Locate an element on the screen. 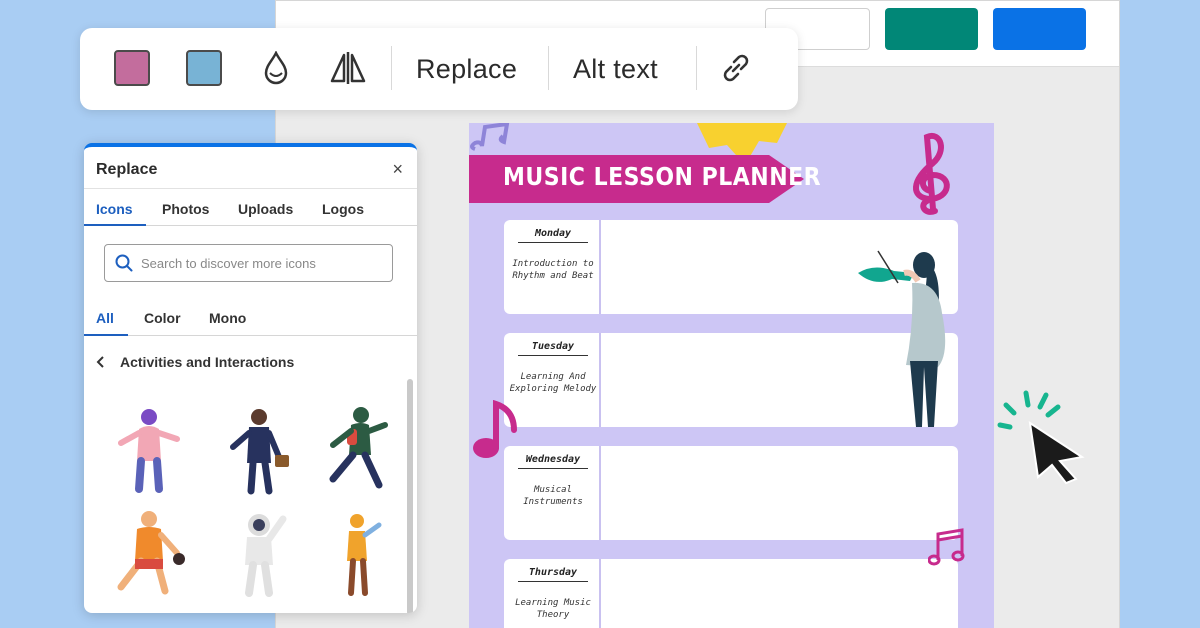 This screenshot has height=628, width=1200. link-icon is located at coordinates (736, 68).